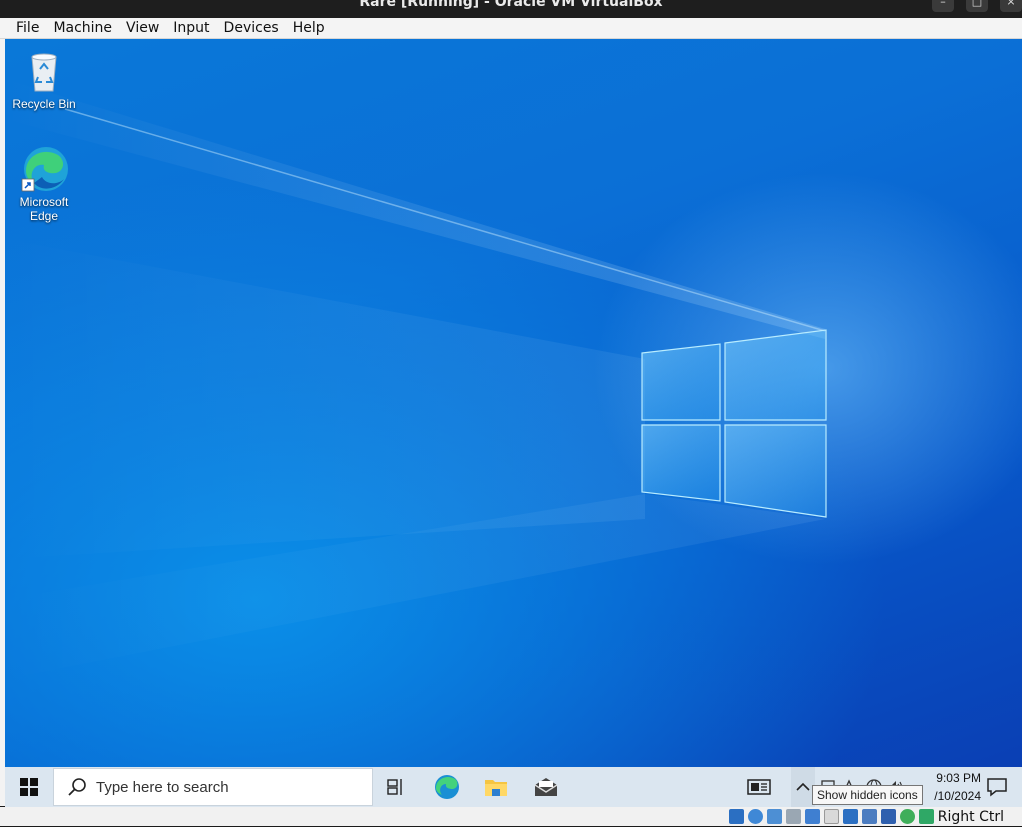 The height and width of the screenshot is (827, 1022). I want to click on search-input, so click(226, 787).